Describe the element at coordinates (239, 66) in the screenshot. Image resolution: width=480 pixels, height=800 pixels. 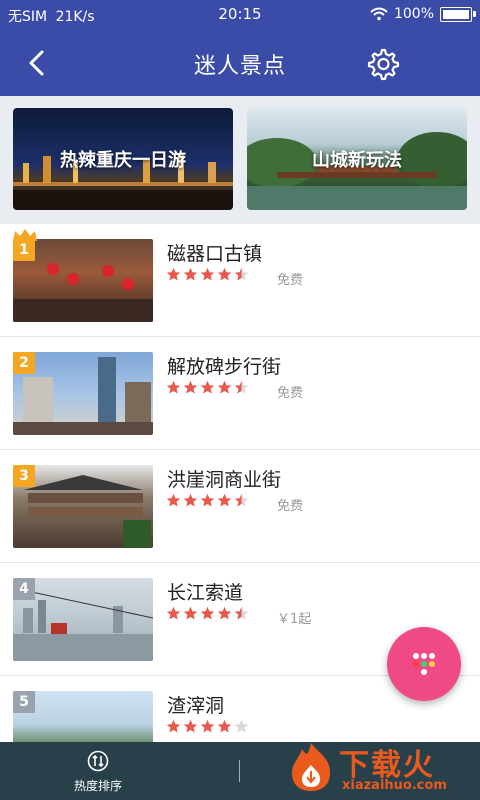
I see `page-title: 迷人景点` at that location.